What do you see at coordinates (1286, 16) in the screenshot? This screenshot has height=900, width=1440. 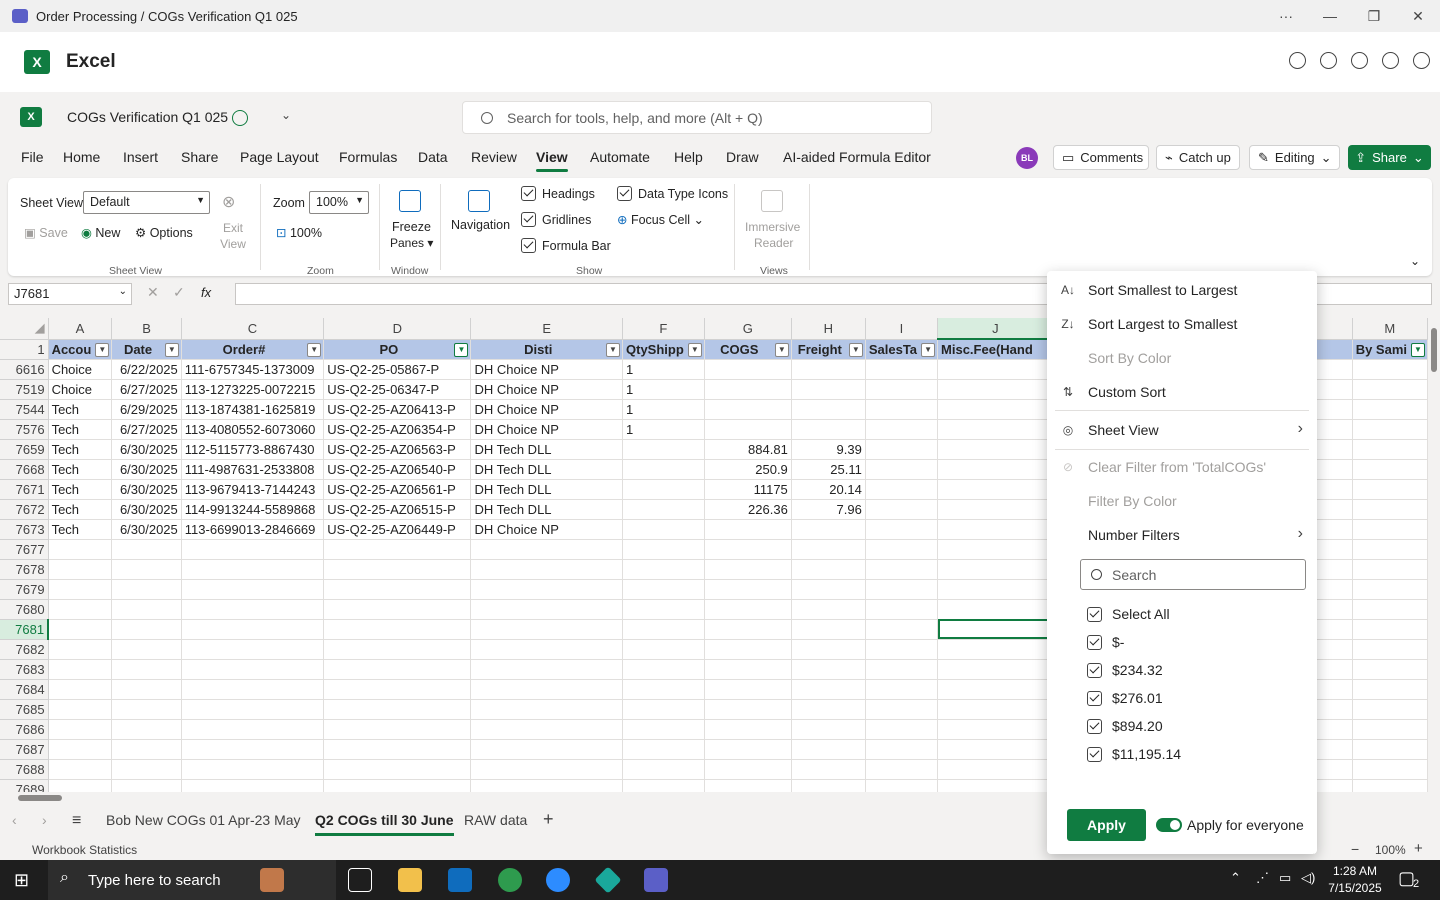 I see `more-icon: ···` at bounding box center [1286, 16].